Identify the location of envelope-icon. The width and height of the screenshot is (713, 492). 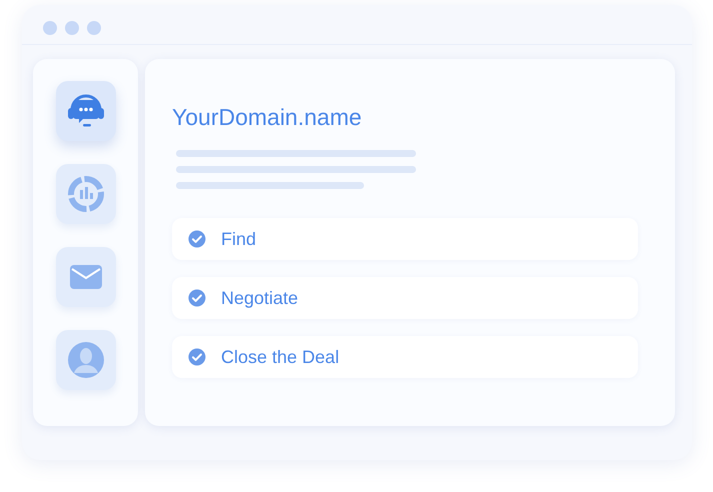
(86, 277).